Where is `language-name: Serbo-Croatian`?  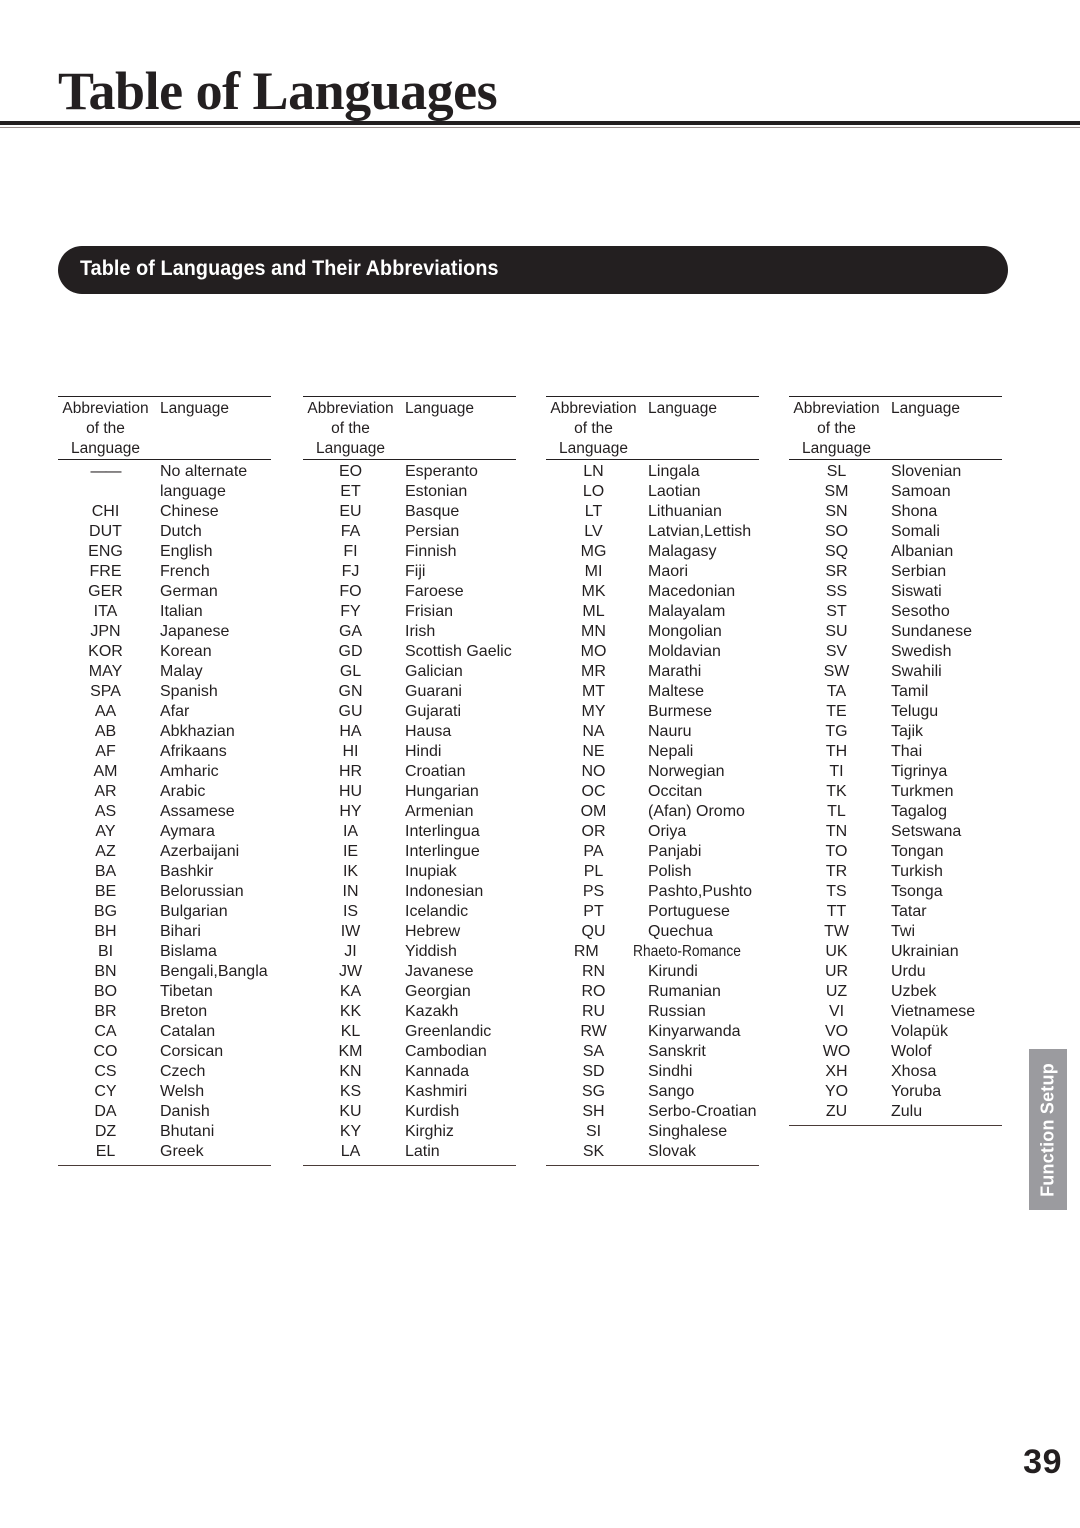 language-name: Serbo-Croatian is located at coordinates (702, 1111).